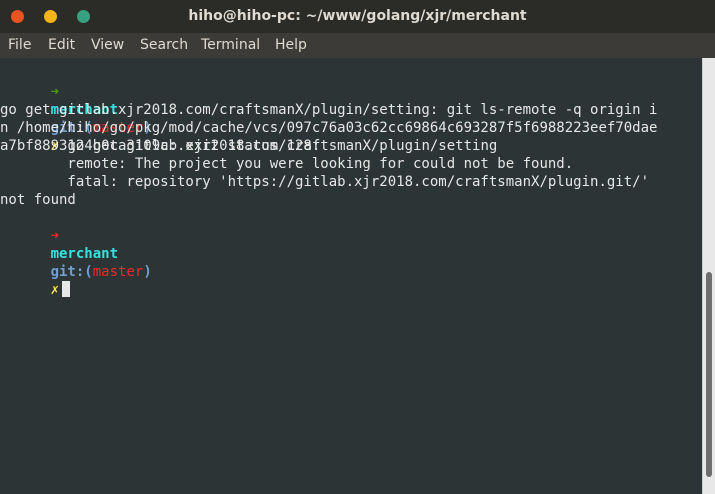 The height and width of the screenshot is (494, 715). I want to click on prompt-directory: merchant, so click(84, 254).